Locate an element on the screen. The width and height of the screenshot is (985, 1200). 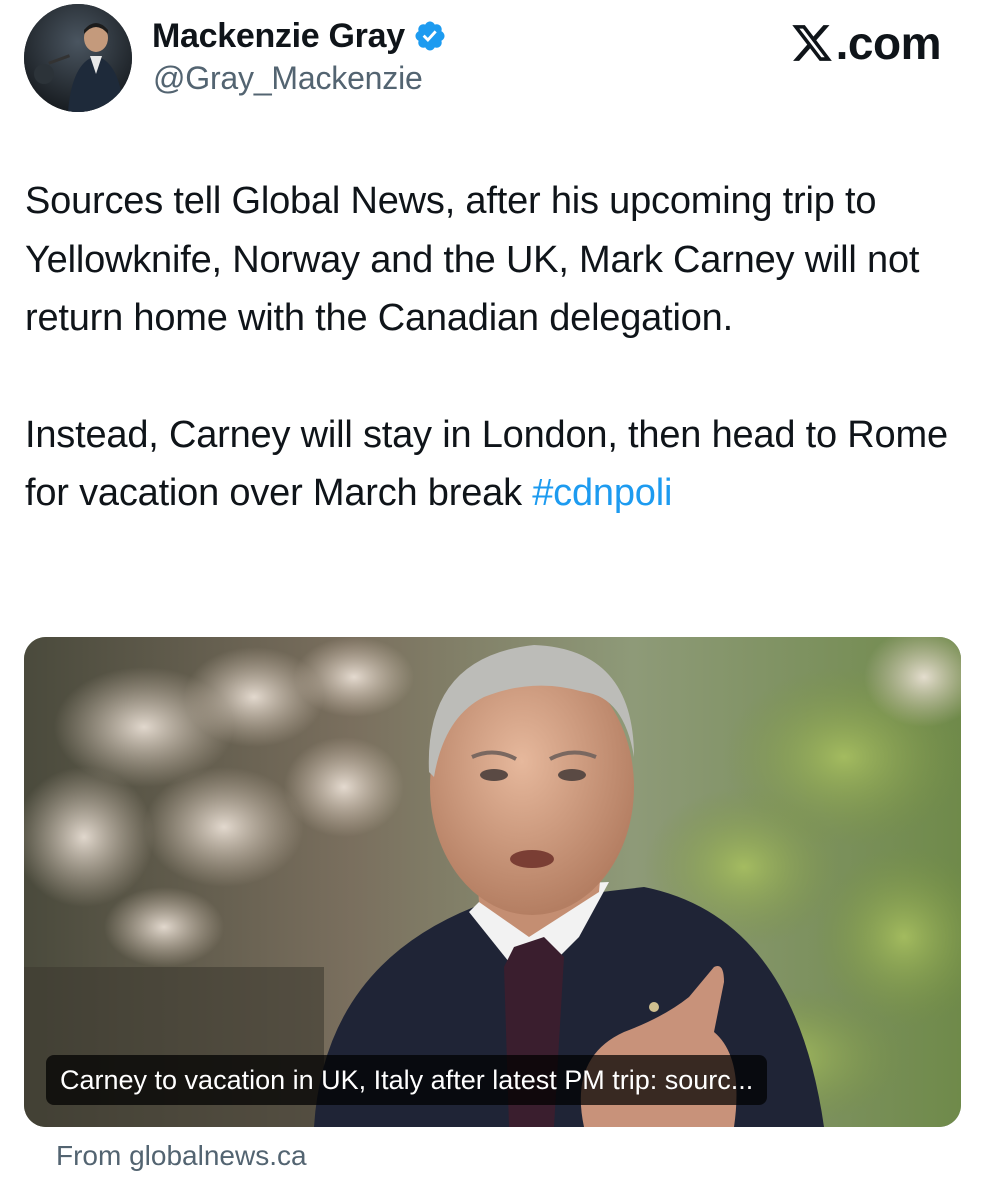
avatar-image is located at coordinates (78, 58).